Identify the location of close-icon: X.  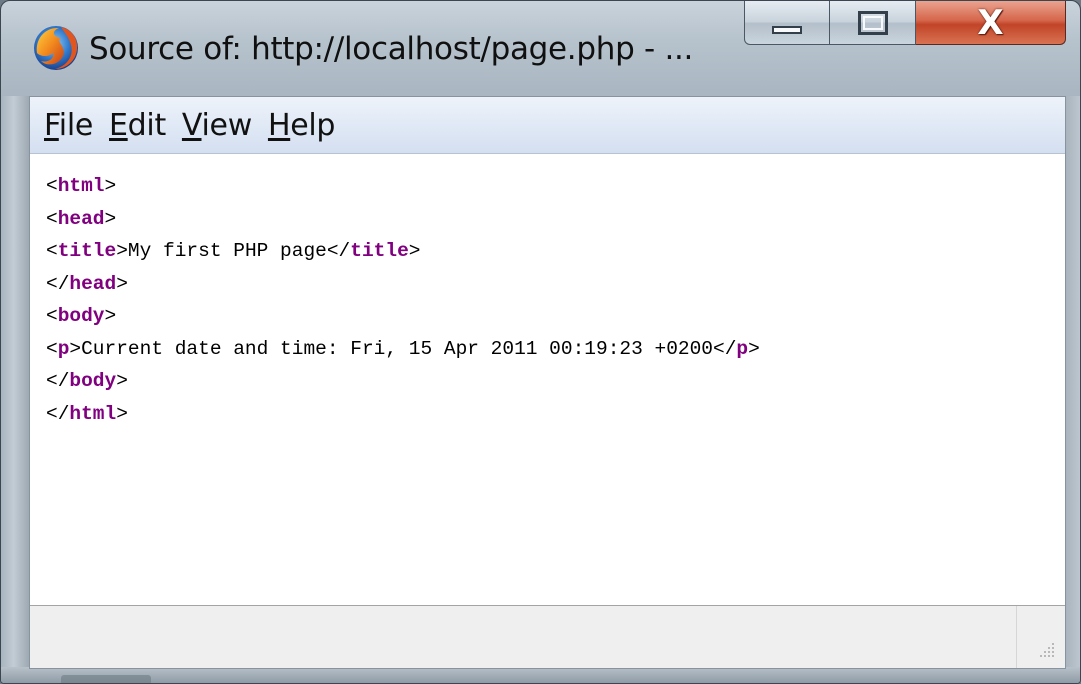
(990, 22).